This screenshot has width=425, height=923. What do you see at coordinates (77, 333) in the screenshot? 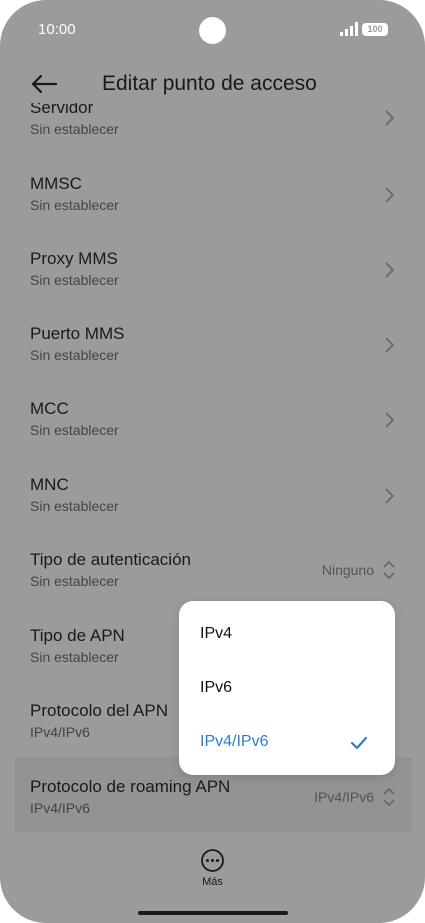
I see `setting-label: Puerto MMS` at bounding box center [77, 333].